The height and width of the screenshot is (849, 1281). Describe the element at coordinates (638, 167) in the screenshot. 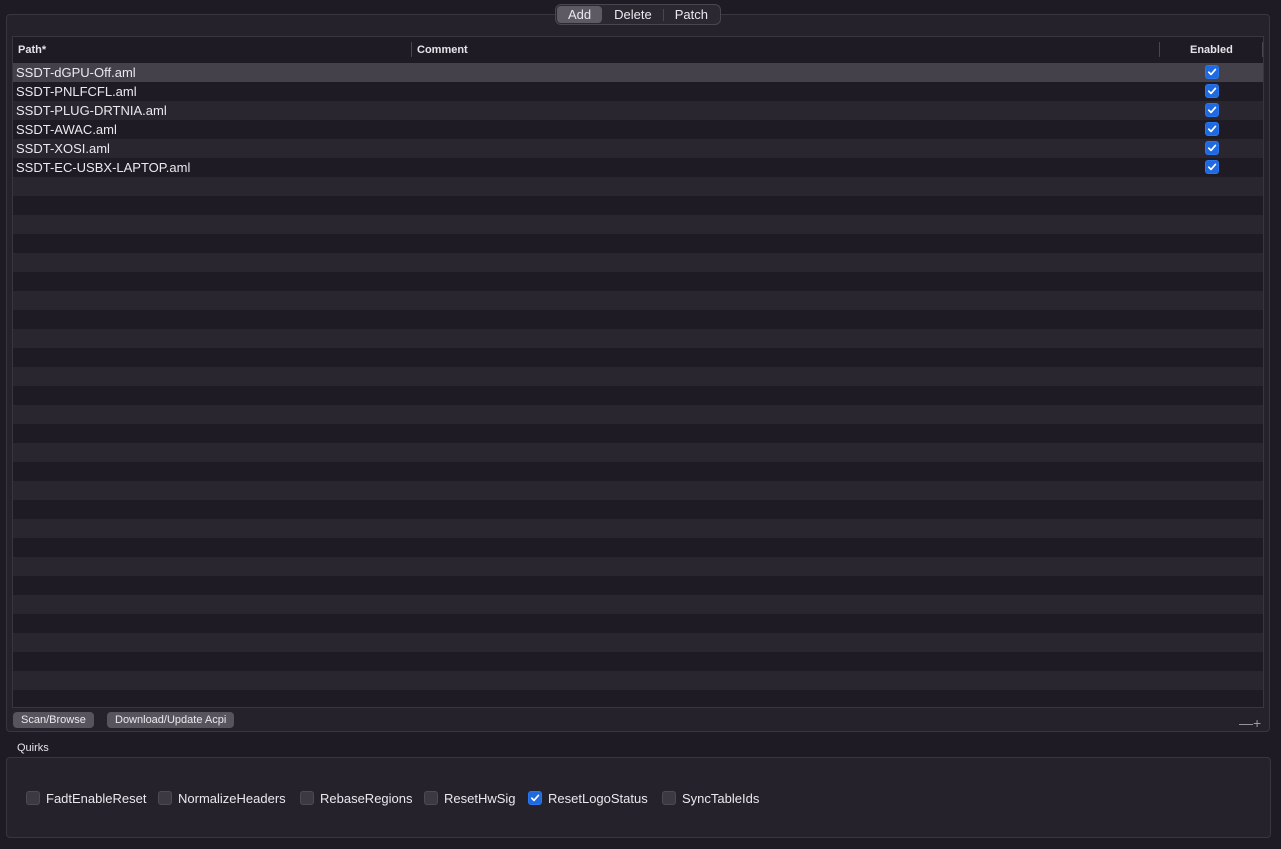

I see `table-row: SSDT-EC-USBX-LAPTOP.aml` at that location.